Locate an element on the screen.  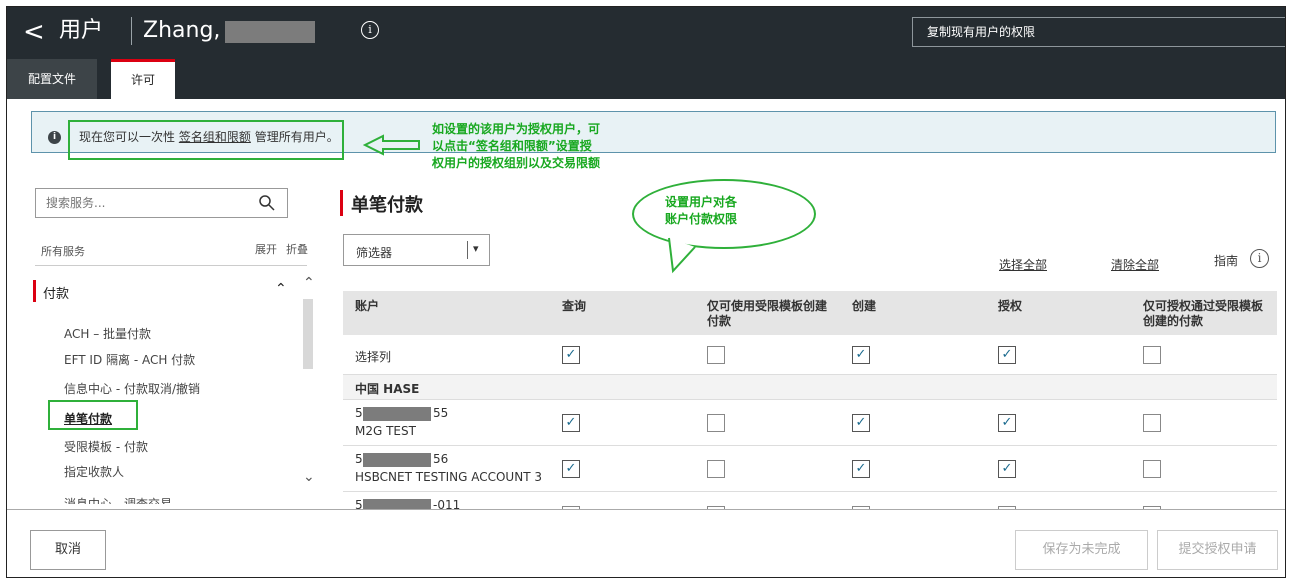
sidebar-item-ach: ACH – 批量付款 is located at coordinates (107, 333).